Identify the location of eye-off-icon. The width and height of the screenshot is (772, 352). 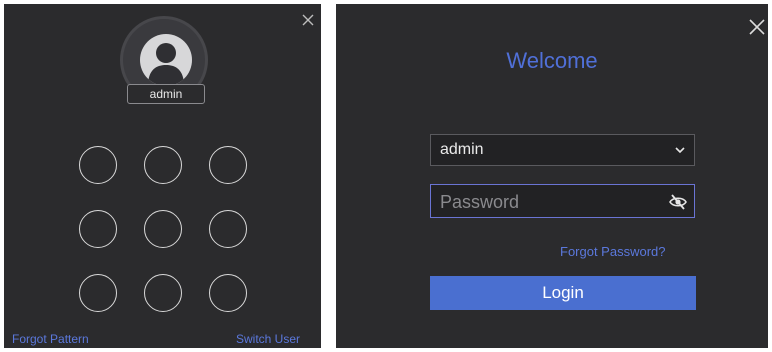
(678, 202).